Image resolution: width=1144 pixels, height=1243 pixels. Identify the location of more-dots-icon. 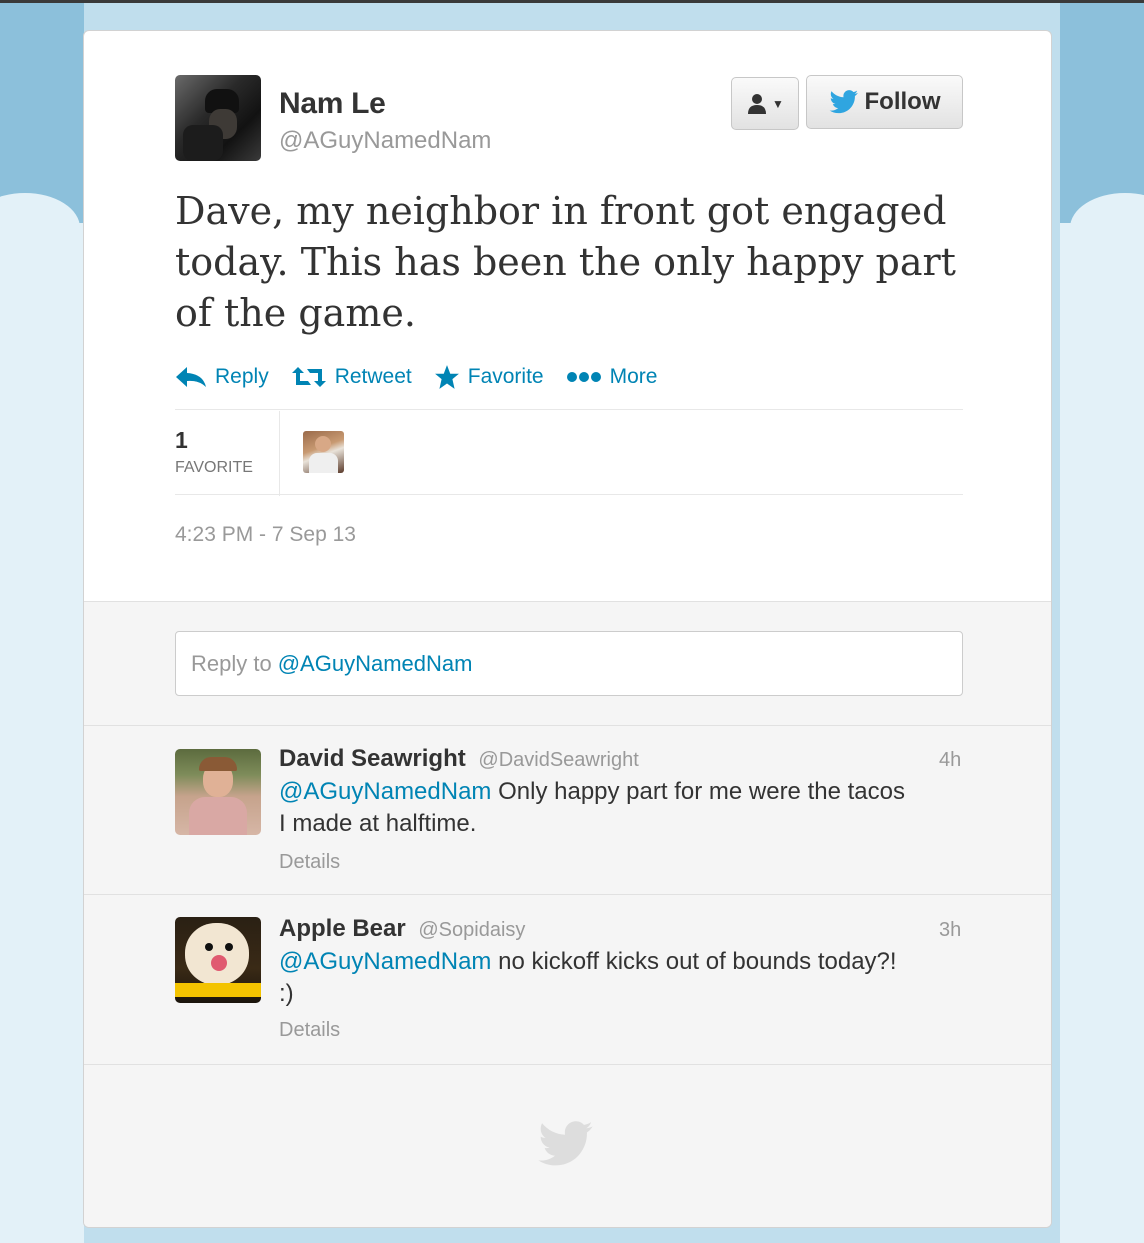
(583, 377).